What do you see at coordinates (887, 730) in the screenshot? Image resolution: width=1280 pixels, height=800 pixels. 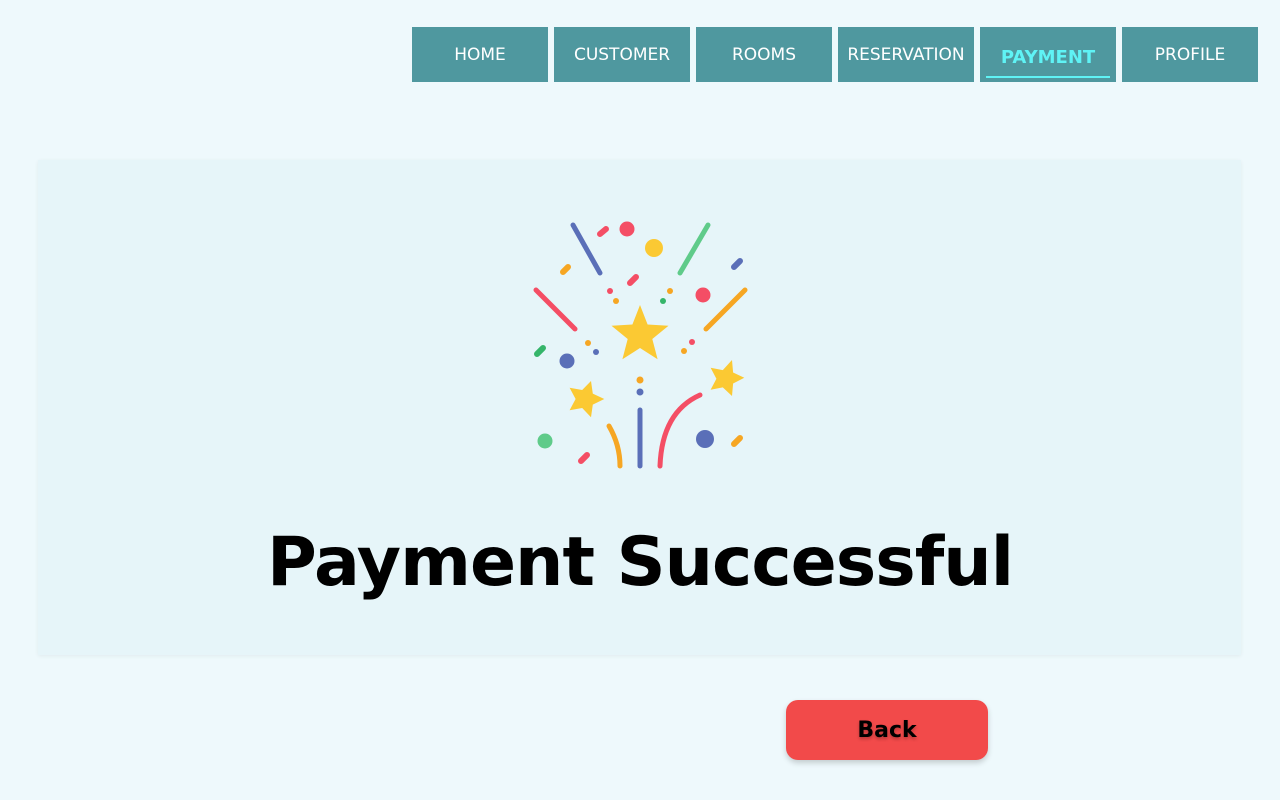 I see `back-button: Back` at bounding box center [887, 730].